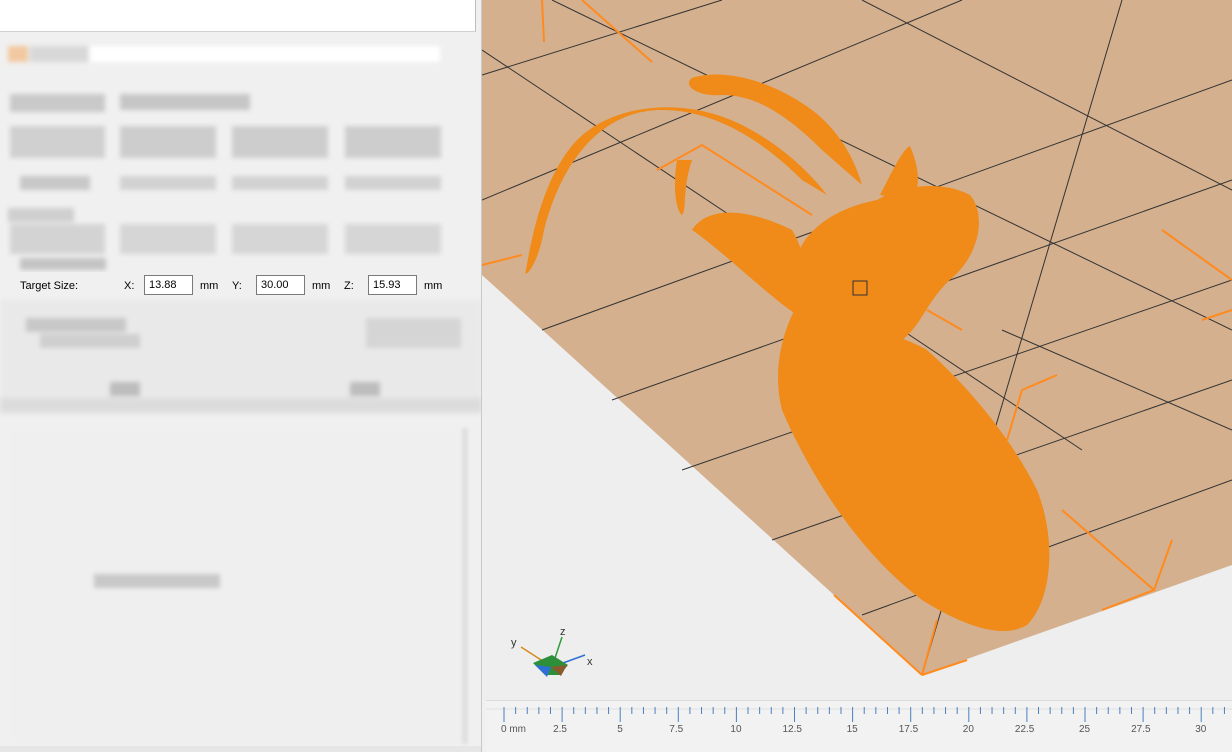 Image resolution: width=1232 pixels, height=752 pixels. Describe the element at coordinates (129, 286) in the screenshot. I see `x-label: X:` at that location.